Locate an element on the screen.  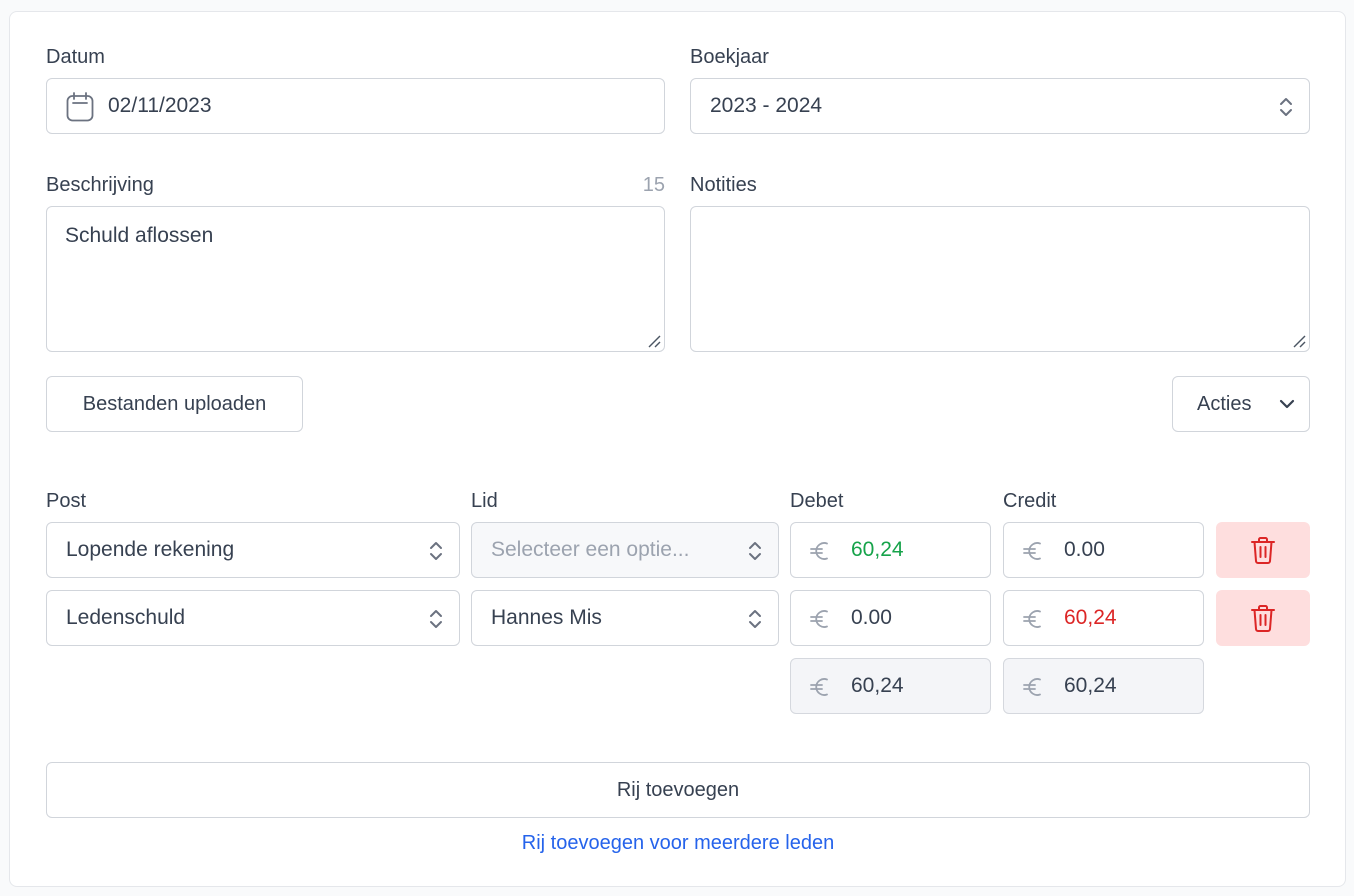
acties-dropdown-button: Acties is located at coordinates (1241, 404).